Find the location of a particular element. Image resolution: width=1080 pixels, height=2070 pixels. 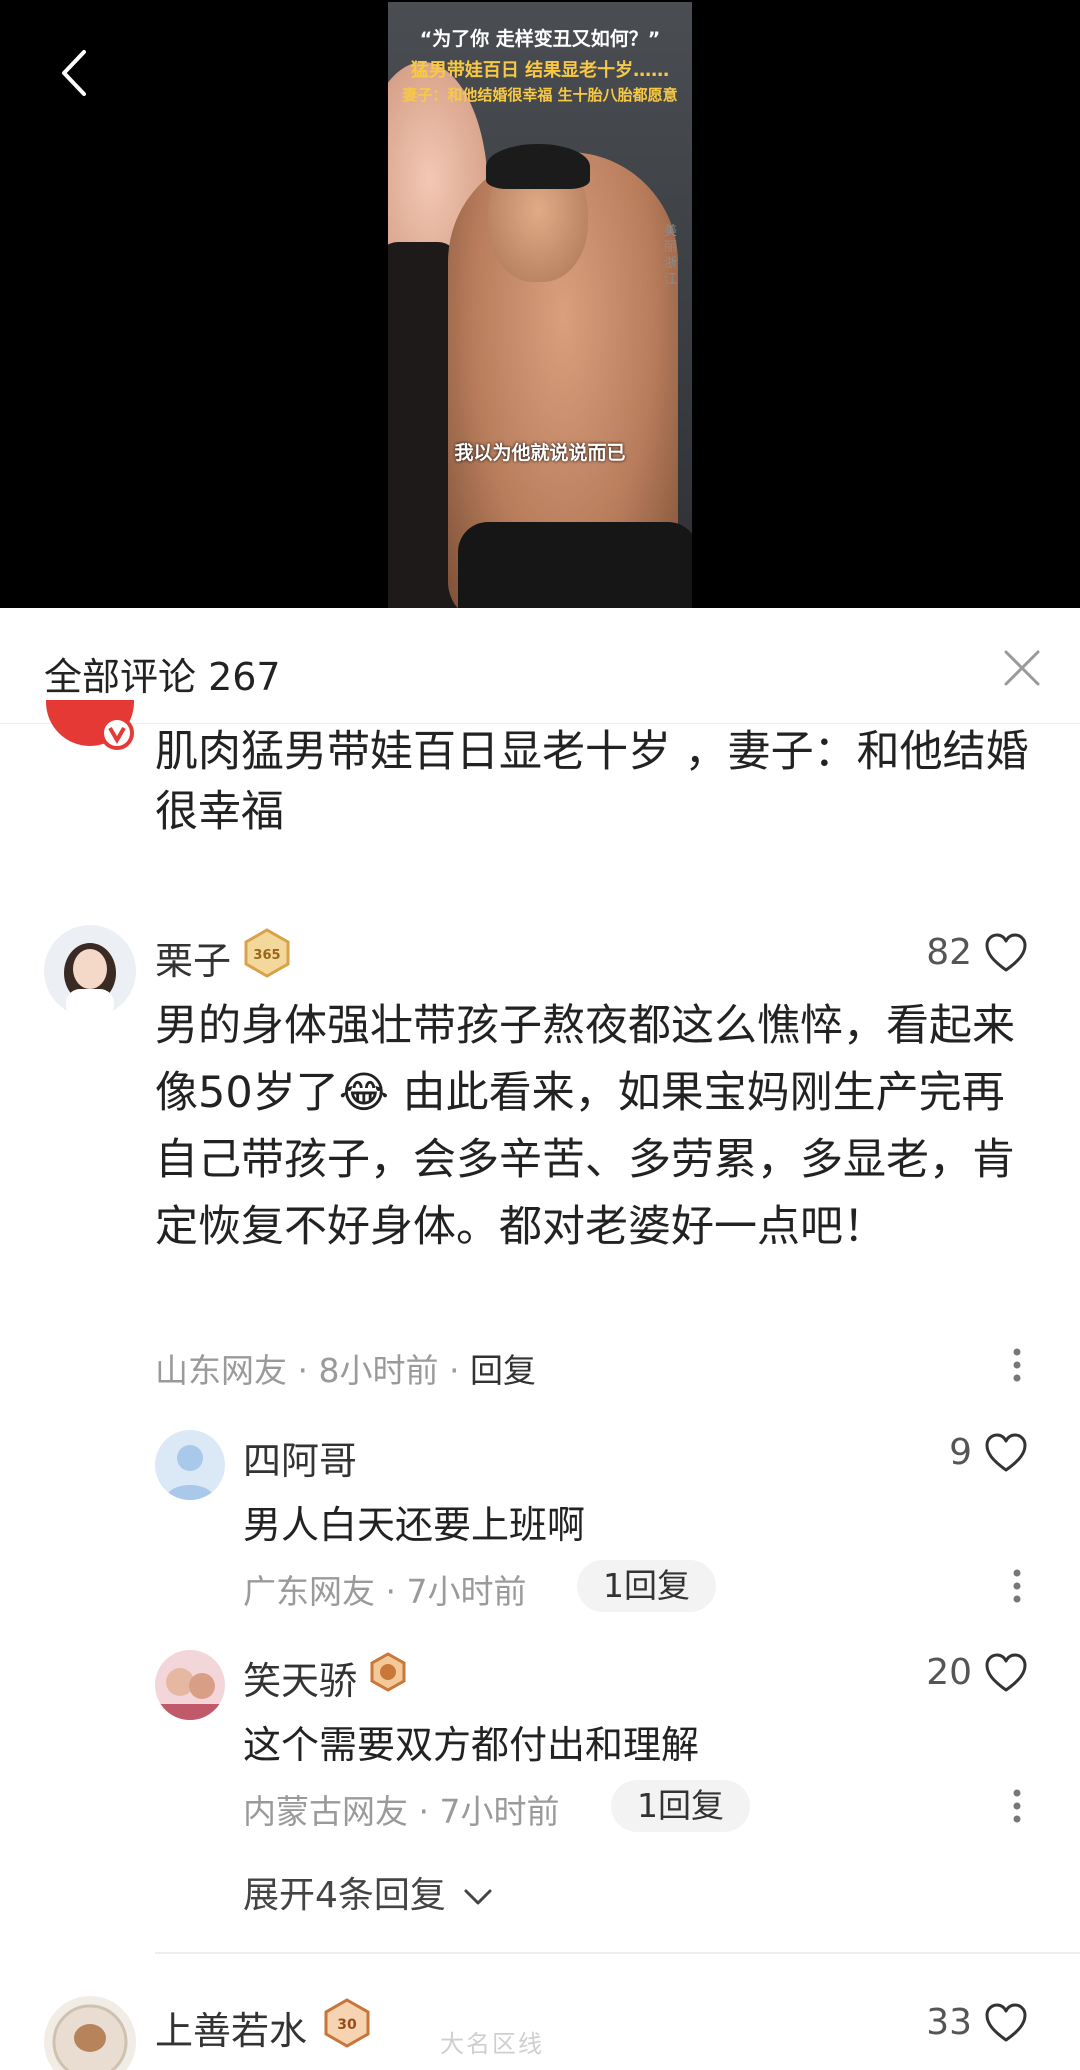

comment-meta: 内蒙古网友 · 7小时前 is located at coordinates (401, 1809).